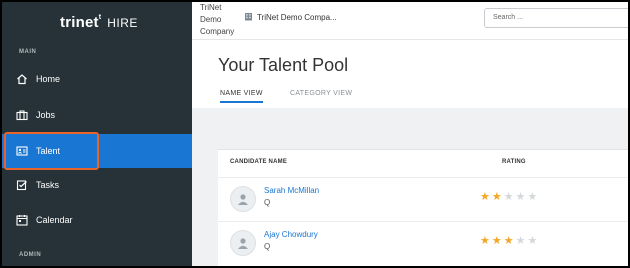 The width and height of the screenshot is (630, 268). What do you see at coordinates (423, 199) in the screenshot?
I see `table-row: Sarah McMillan Q ★ ★ ★ ★ ★` at bounding box center [423, 199].